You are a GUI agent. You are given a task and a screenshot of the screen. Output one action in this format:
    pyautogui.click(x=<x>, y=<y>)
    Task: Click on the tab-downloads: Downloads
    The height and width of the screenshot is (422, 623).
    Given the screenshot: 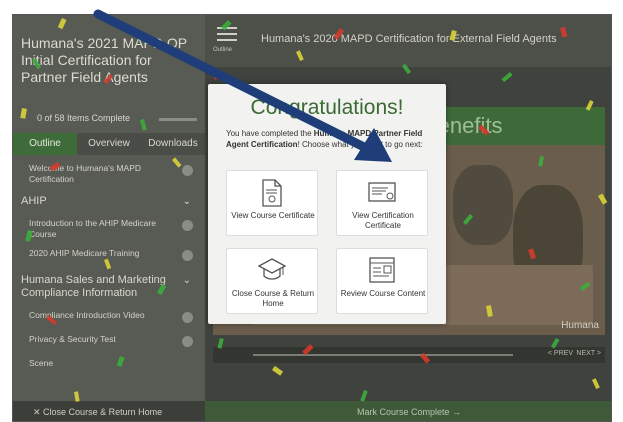 What is the action you would take?
    pyautogui.click(x=173, y=144)
    